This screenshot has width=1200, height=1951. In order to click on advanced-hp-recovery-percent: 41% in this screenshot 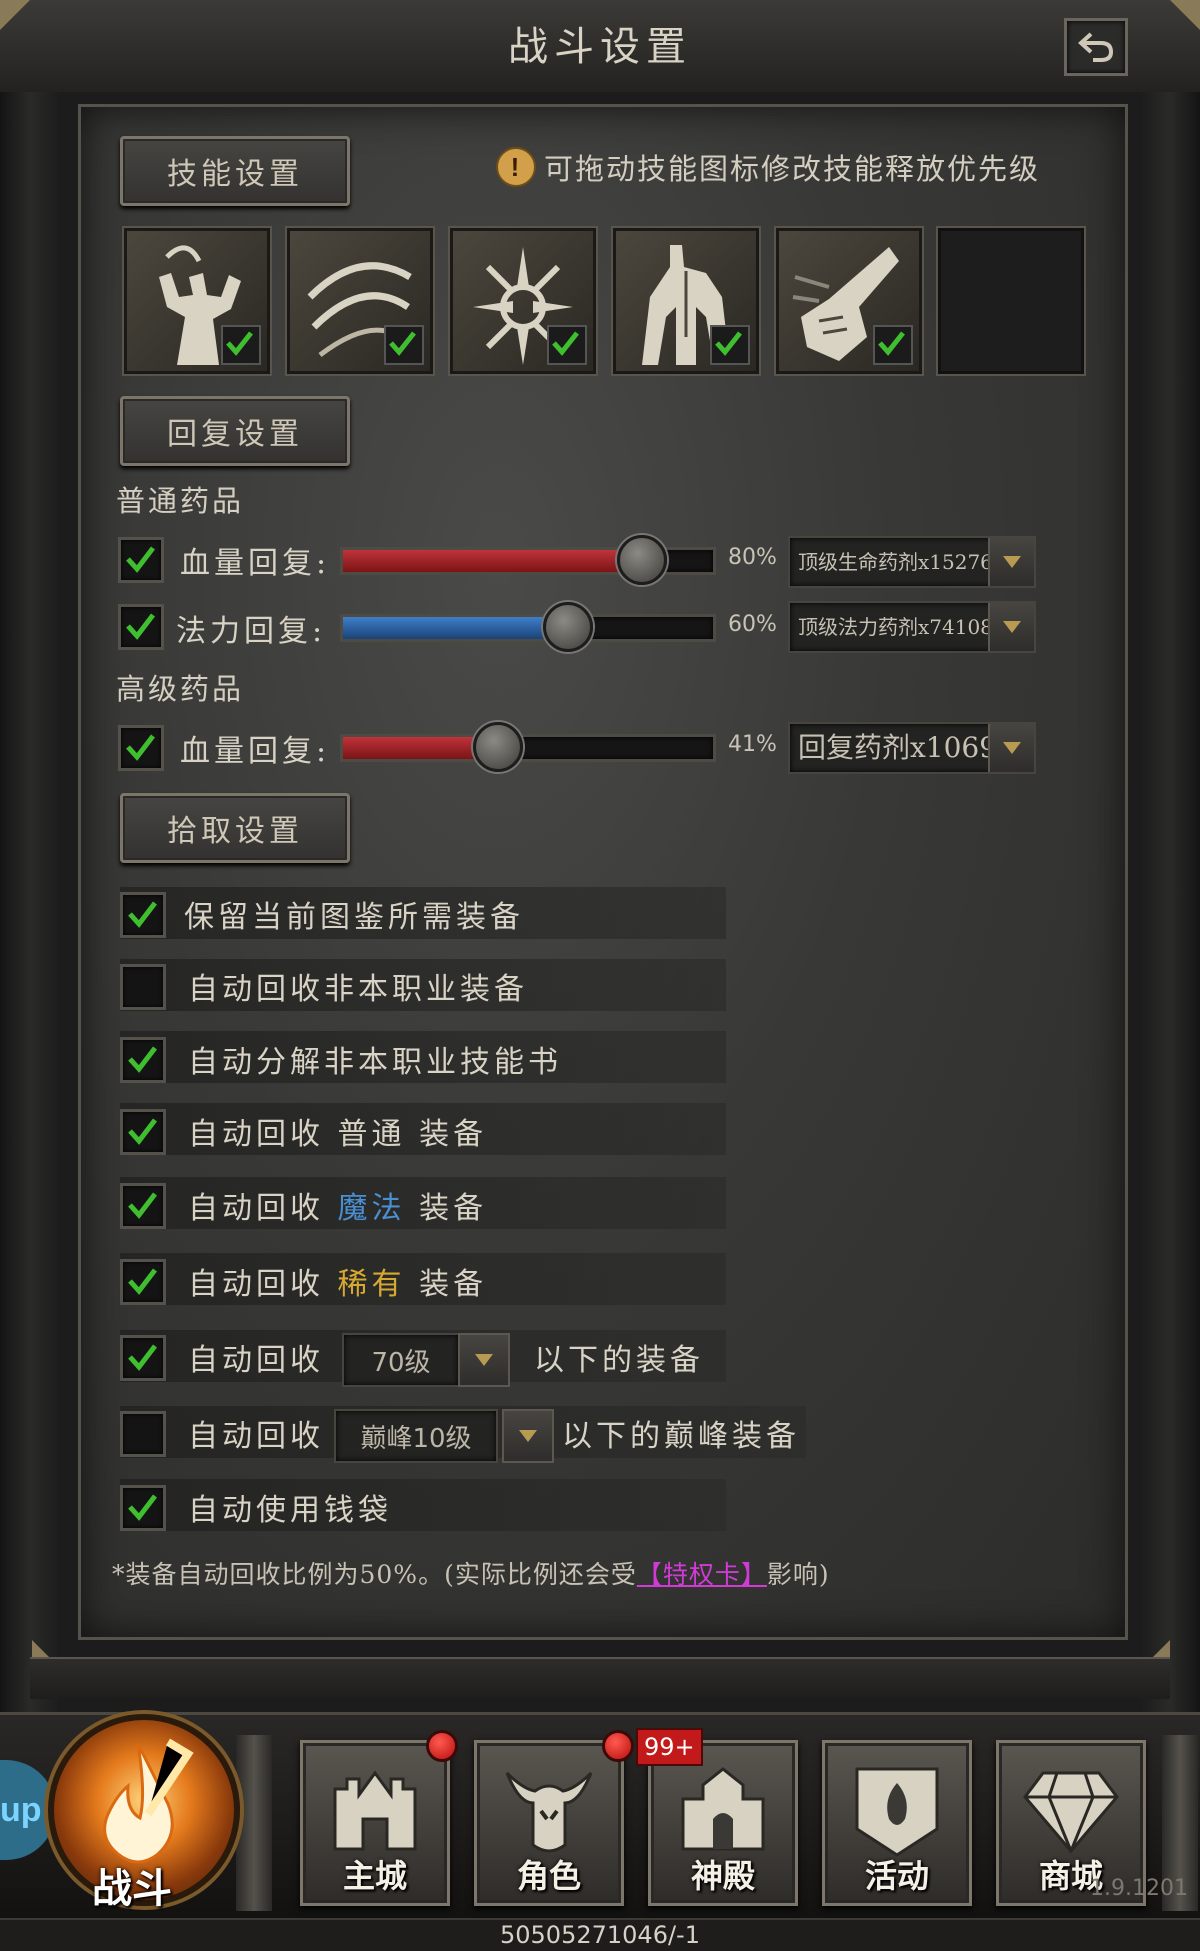, I will do `click(752, 744)`.